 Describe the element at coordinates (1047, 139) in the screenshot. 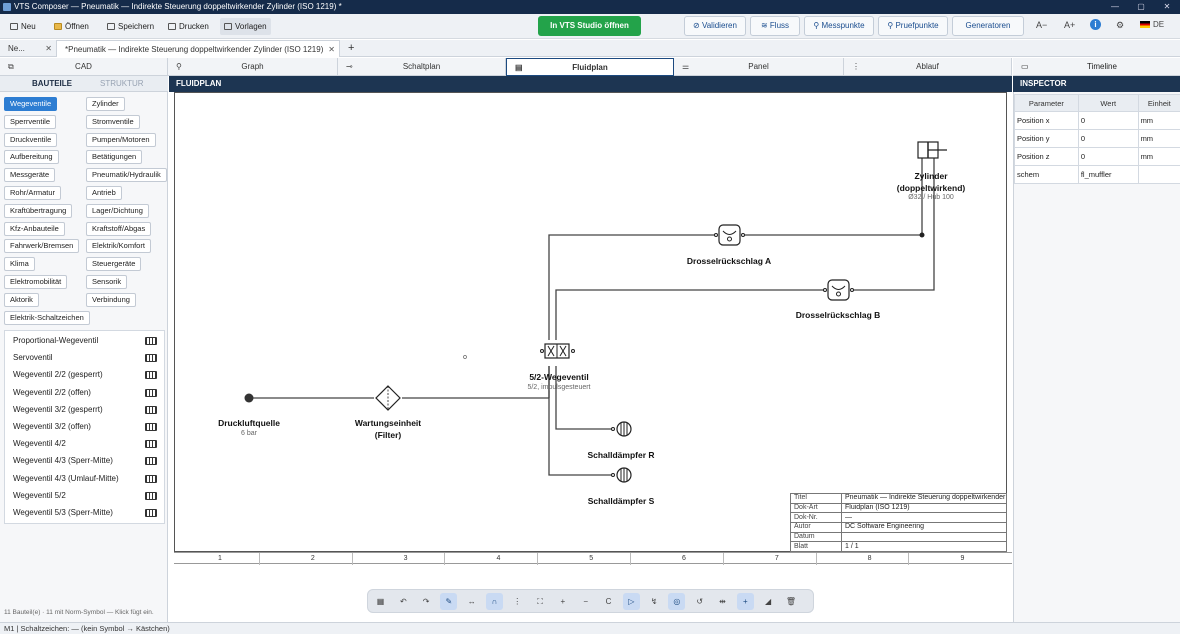

I see `inspector-param: Position y` at that location.